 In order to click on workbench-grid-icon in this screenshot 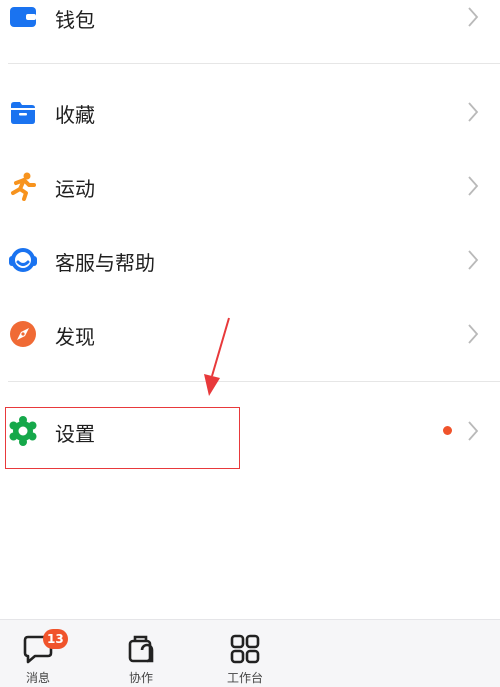, I will do `click(245, 649)`.